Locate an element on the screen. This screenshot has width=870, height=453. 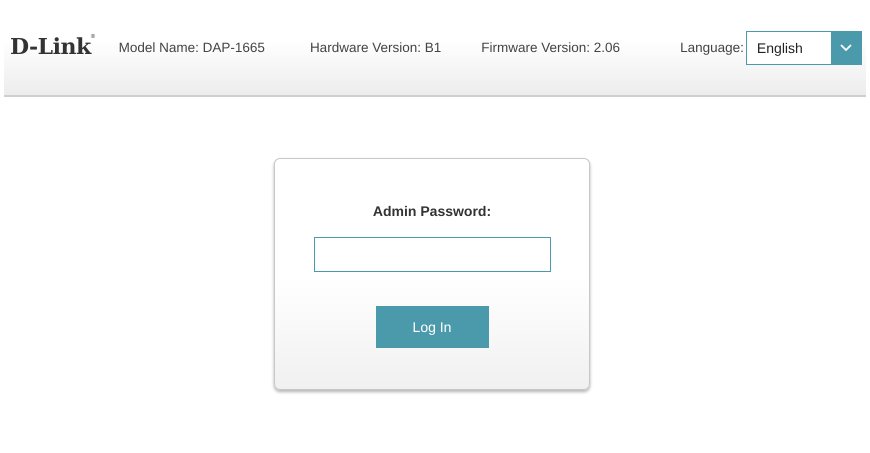
language-label: Language: is located at coordinates (712, 47).